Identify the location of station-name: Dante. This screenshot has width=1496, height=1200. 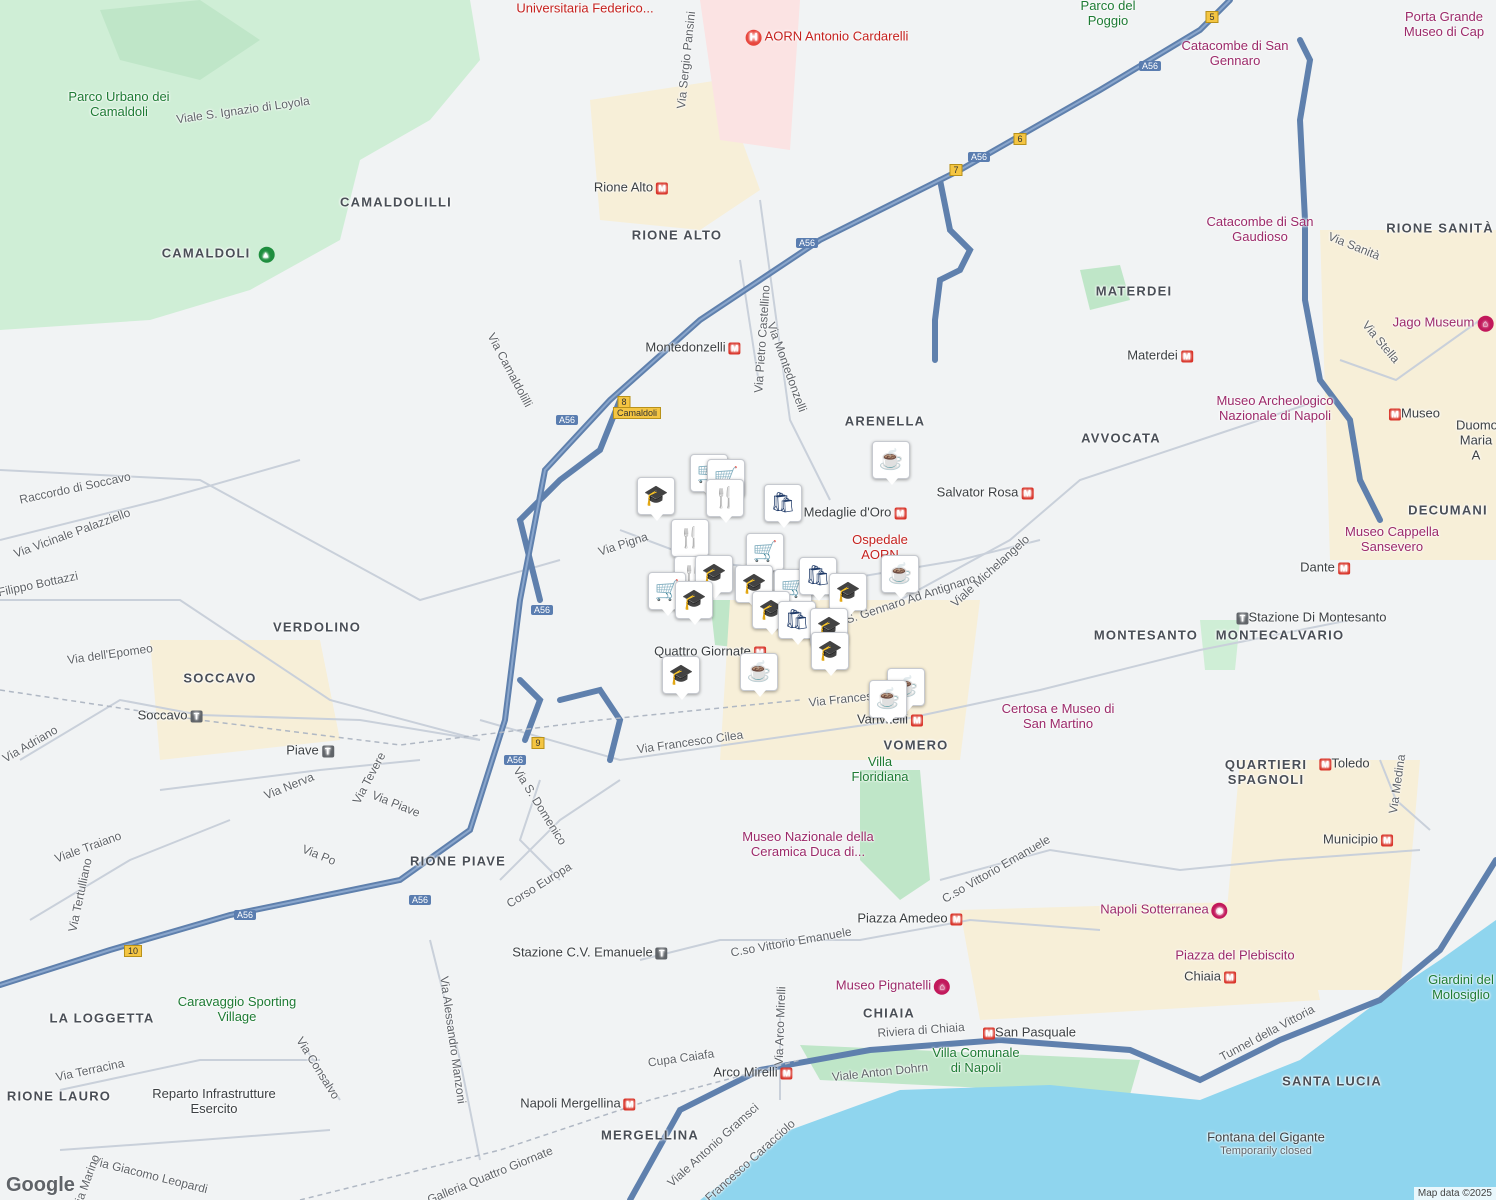
(1317, 567).